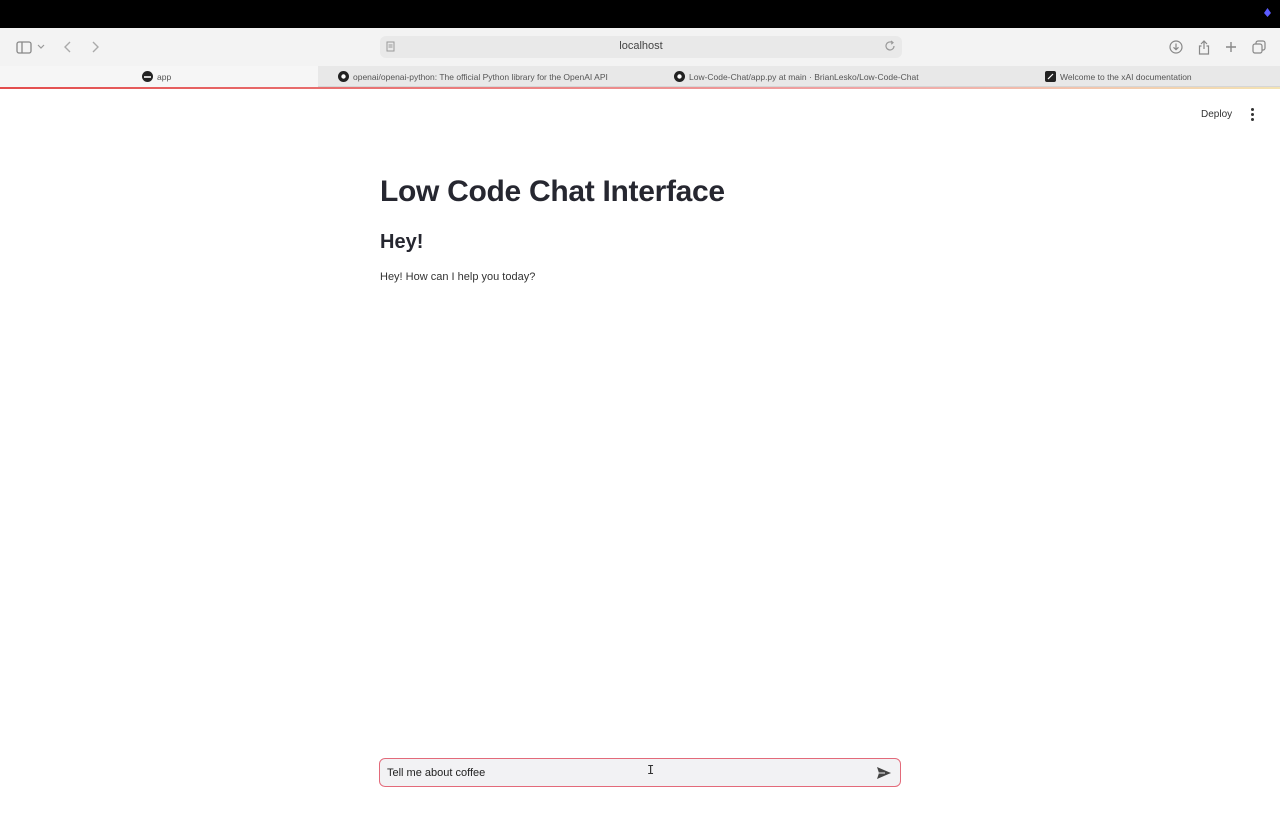  I want to click on tab-overview-icon, so click(1259, 47).